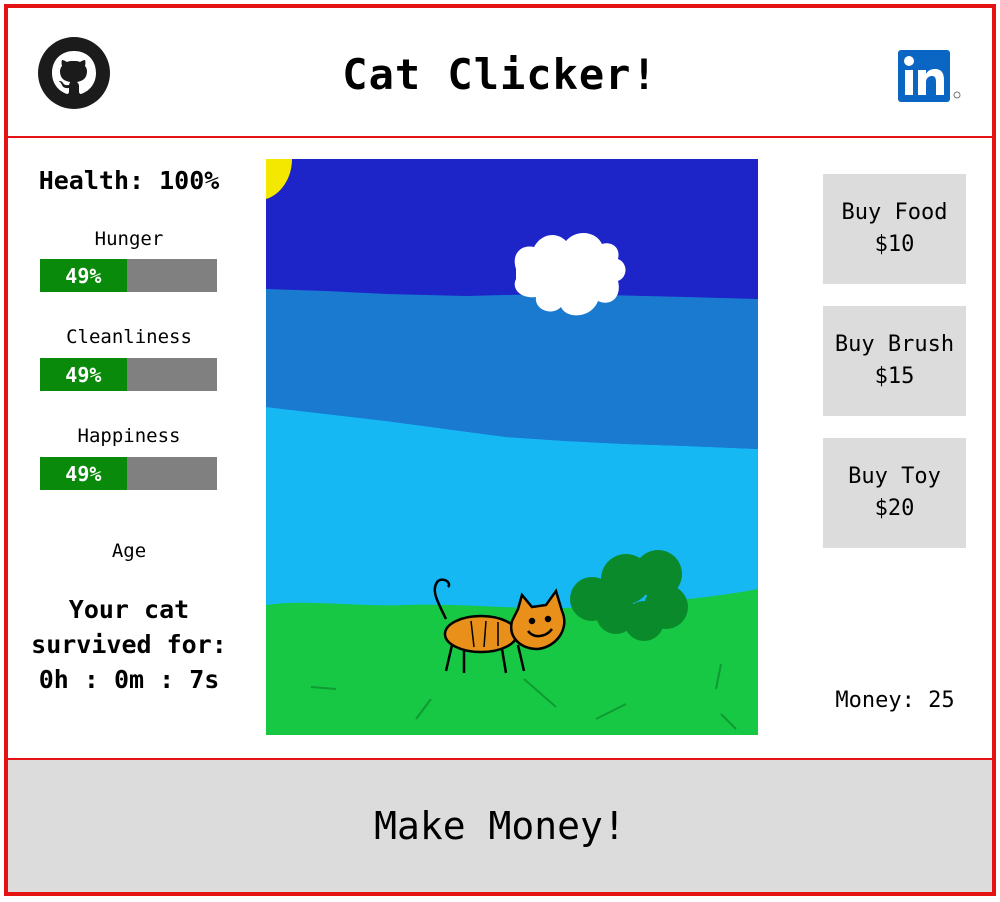 This screenshot has width=1000, height=902. Describe the element at coordinates (931, 77) in the screenshot. I see `linkedin-icon` at that location.